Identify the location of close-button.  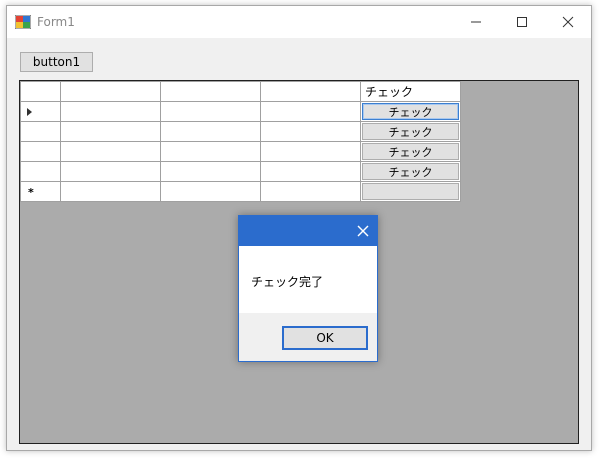
(568, 22).